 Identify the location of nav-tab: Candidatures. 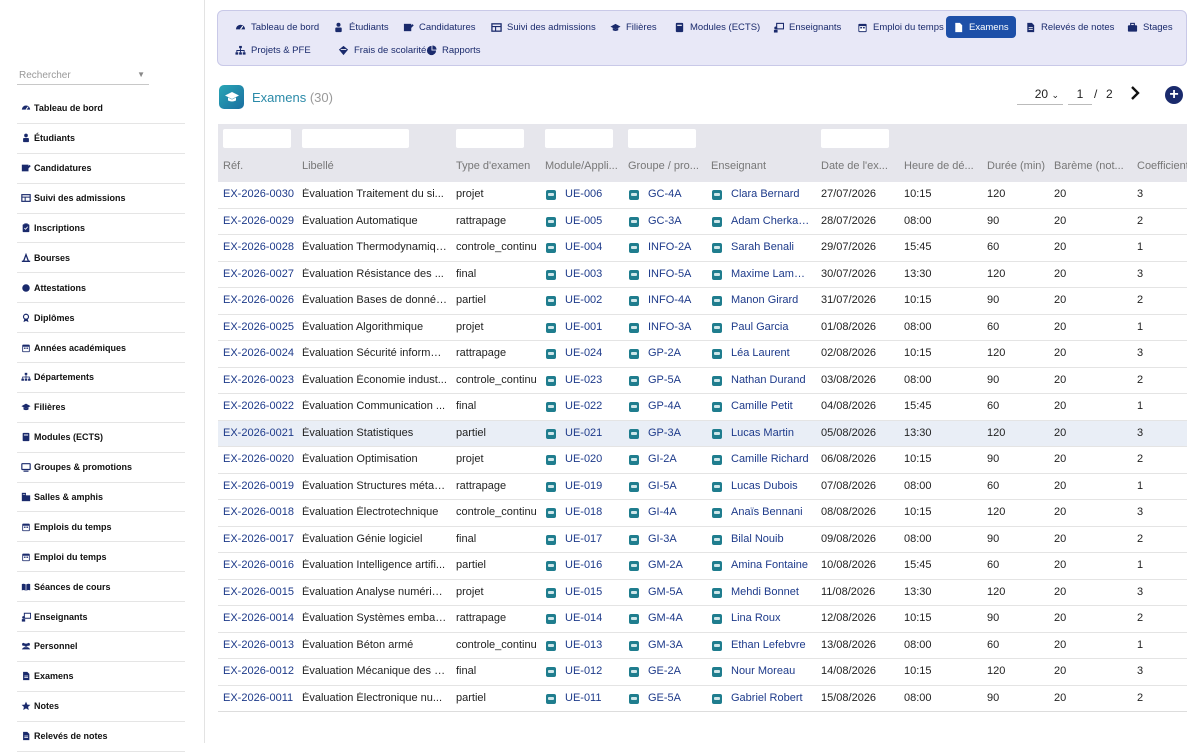
(439, 27).